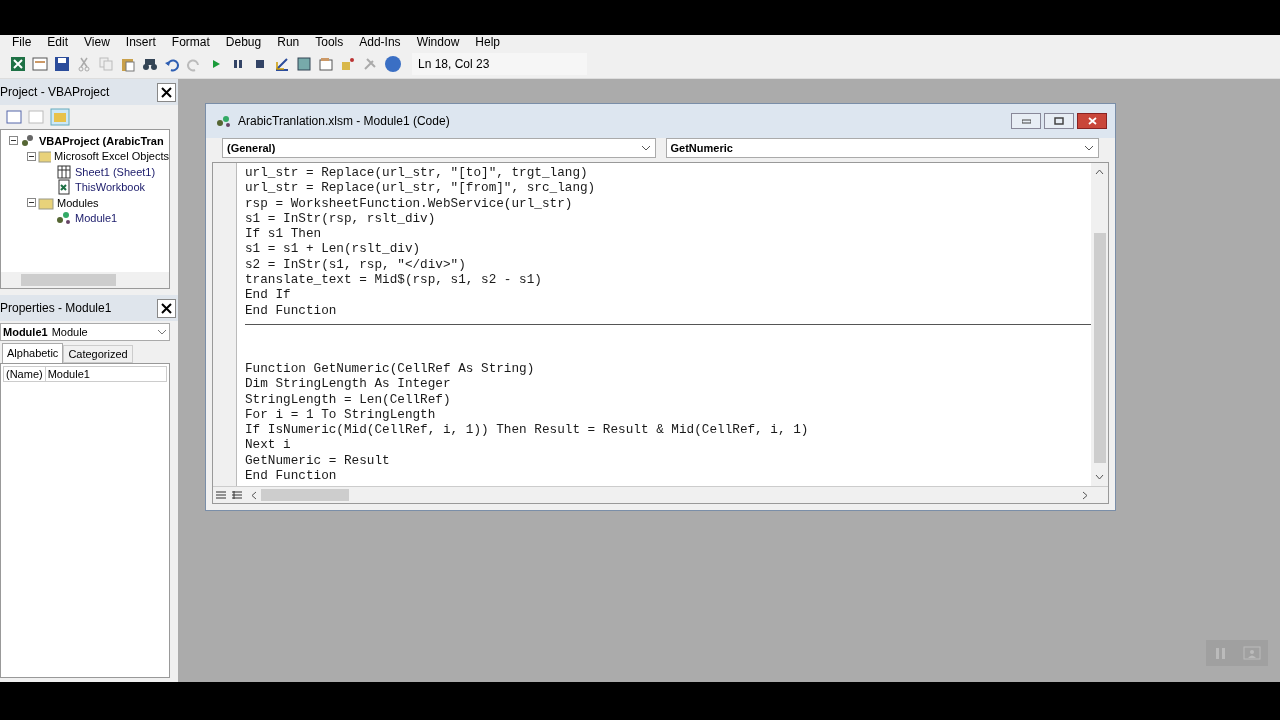 The height and width of the screenshot is (720, 1280). I want to click on vertical-scrollbar, so click(1099, 324).